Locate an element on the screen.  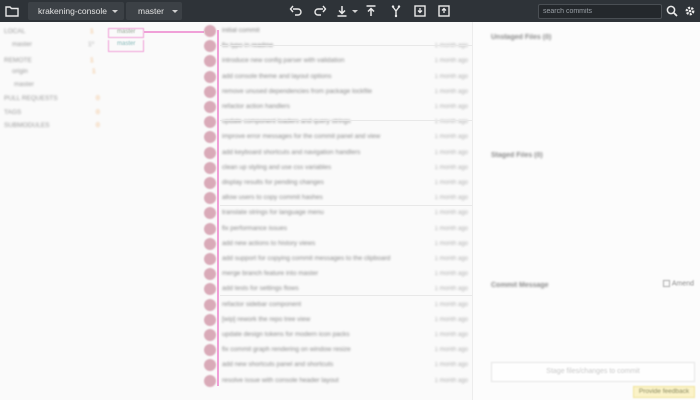
unstaged-files-heading: Unstaged Files (0) is located at coordinates (521, 37).